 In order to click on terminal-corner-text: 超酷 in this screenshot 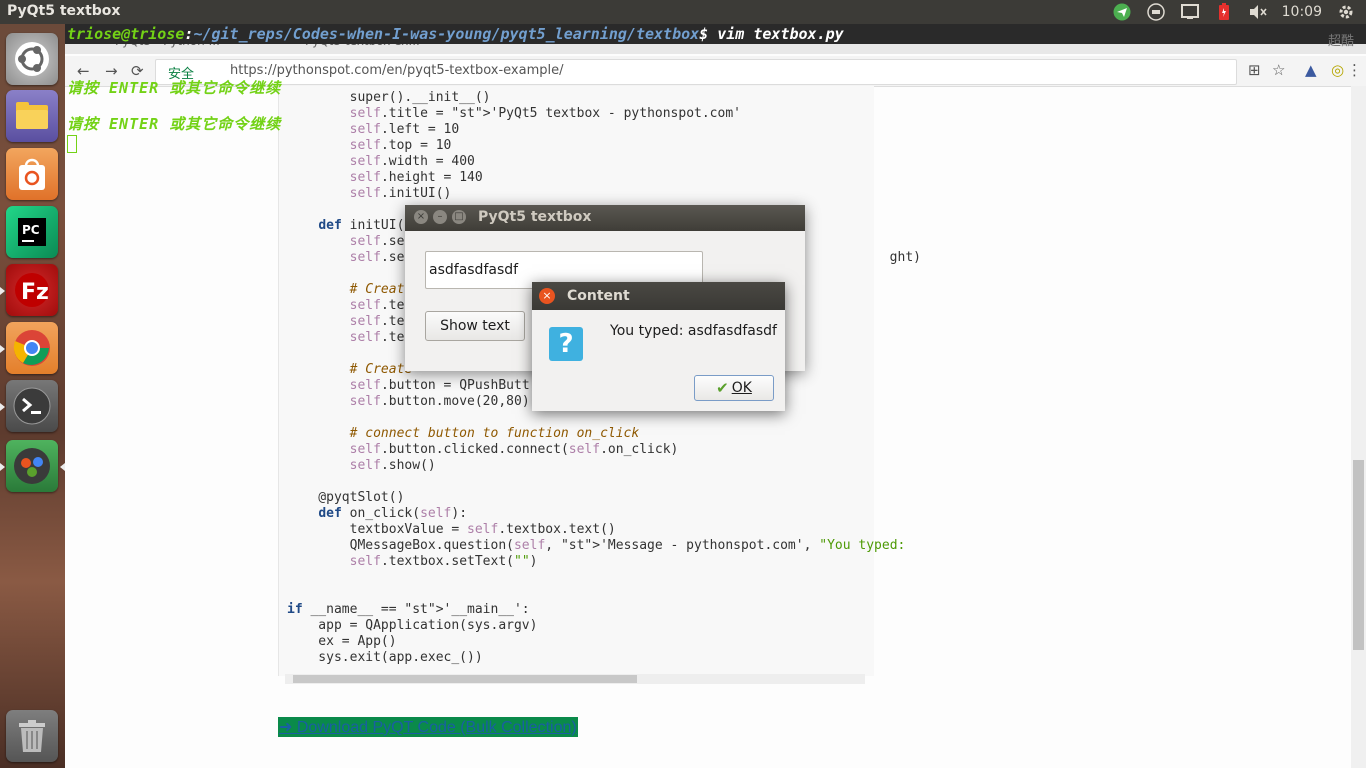, I will do `click(1340, 41)`.